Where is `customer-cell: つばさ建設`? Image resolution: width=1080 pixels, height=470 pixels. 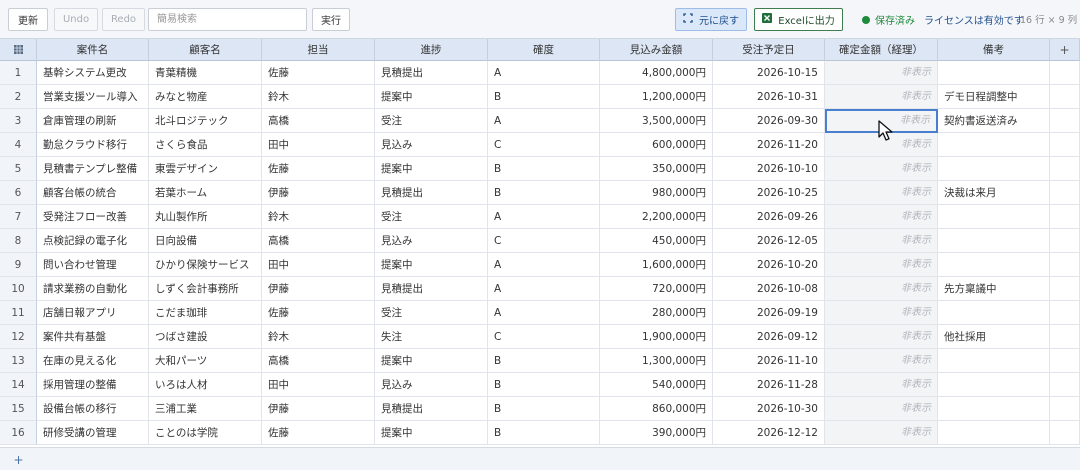 customer-cell: つばさ建設 is located at coordinates (205, 337).